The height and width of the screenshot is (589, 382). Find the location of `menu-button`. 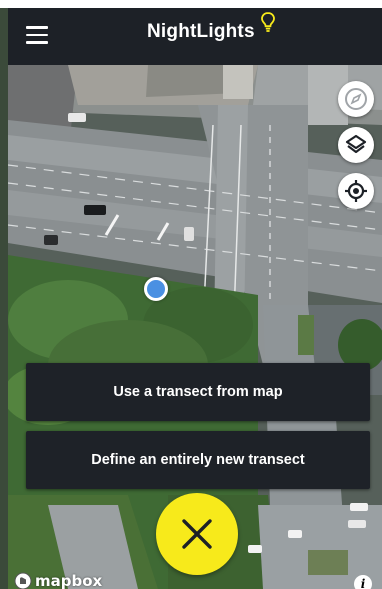

menu-button is located at coordinates (37, 35).